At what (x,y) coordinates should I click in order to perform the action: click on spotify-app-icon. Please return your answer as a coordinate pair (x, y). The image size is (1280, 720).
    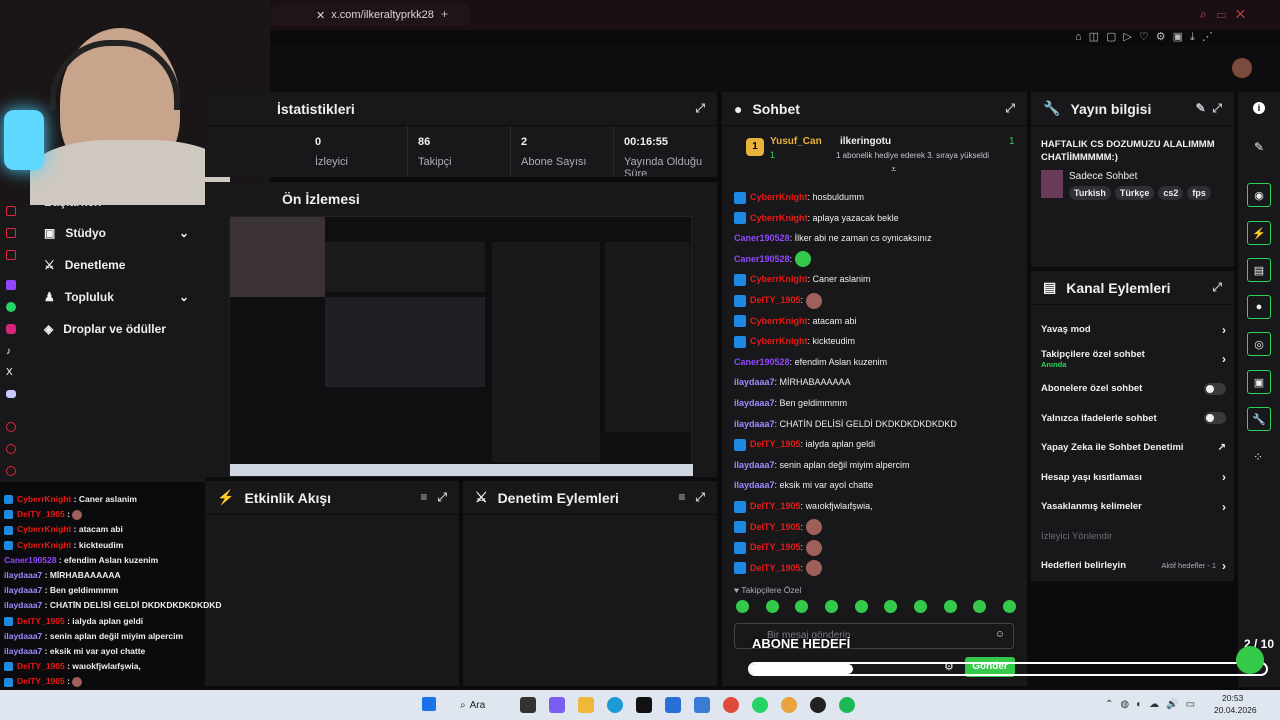
    Looking at the image, I should click on (847, 705).